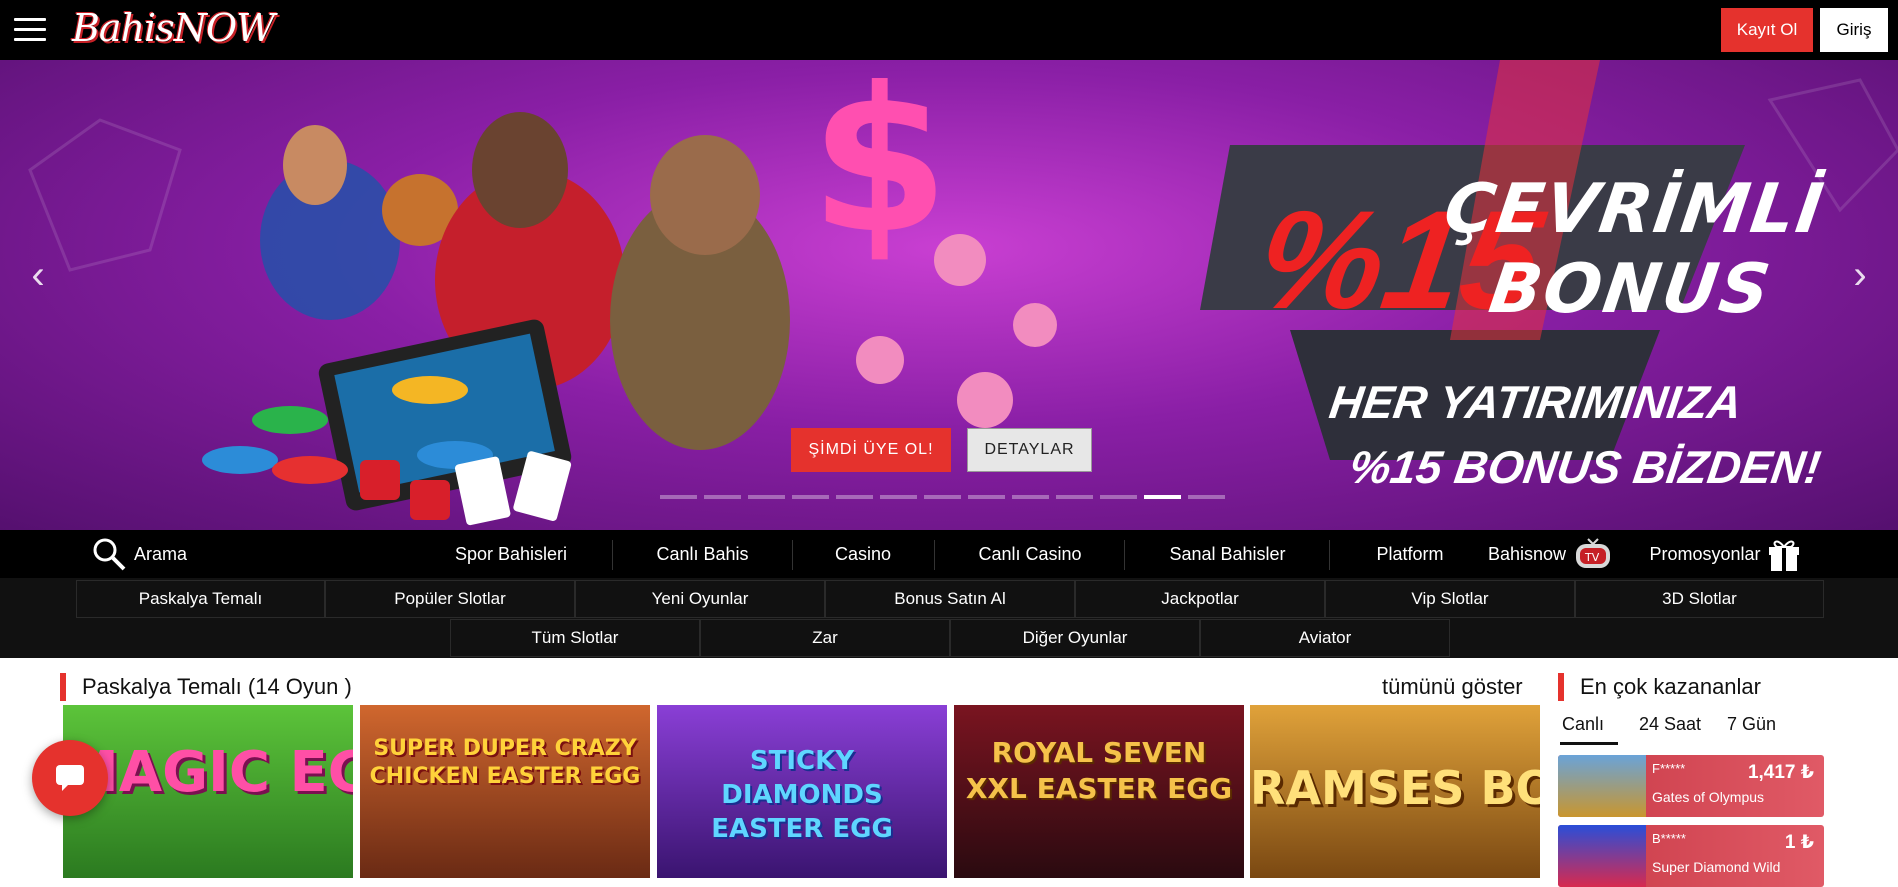 The width and height of the screenshot is (1898, 887). I want to click on game-card-sticky-diamonds: STICKY DIAMONDS EASTER EGG, so click(802, 791).